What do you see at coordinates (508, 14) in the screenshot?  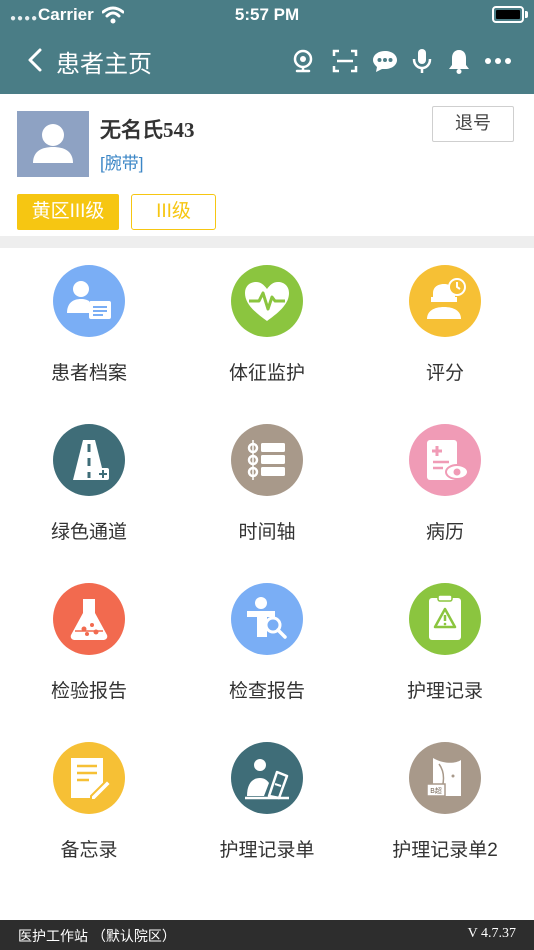 I see `battery-icon` at bounding box center [508, 14].